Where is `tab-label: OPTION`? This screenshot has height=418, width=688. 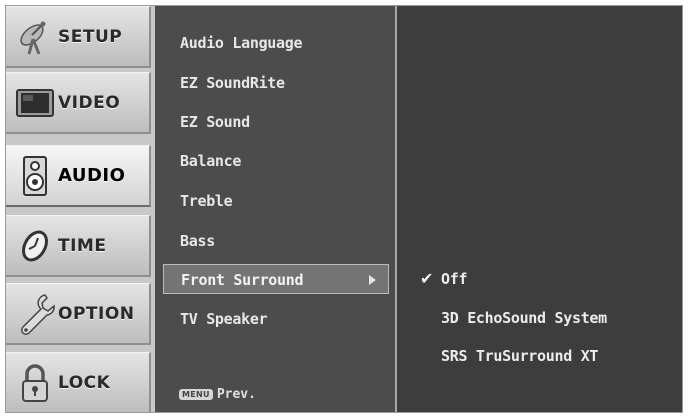
tab-label: OPTION is located at coordinates (96, 313).